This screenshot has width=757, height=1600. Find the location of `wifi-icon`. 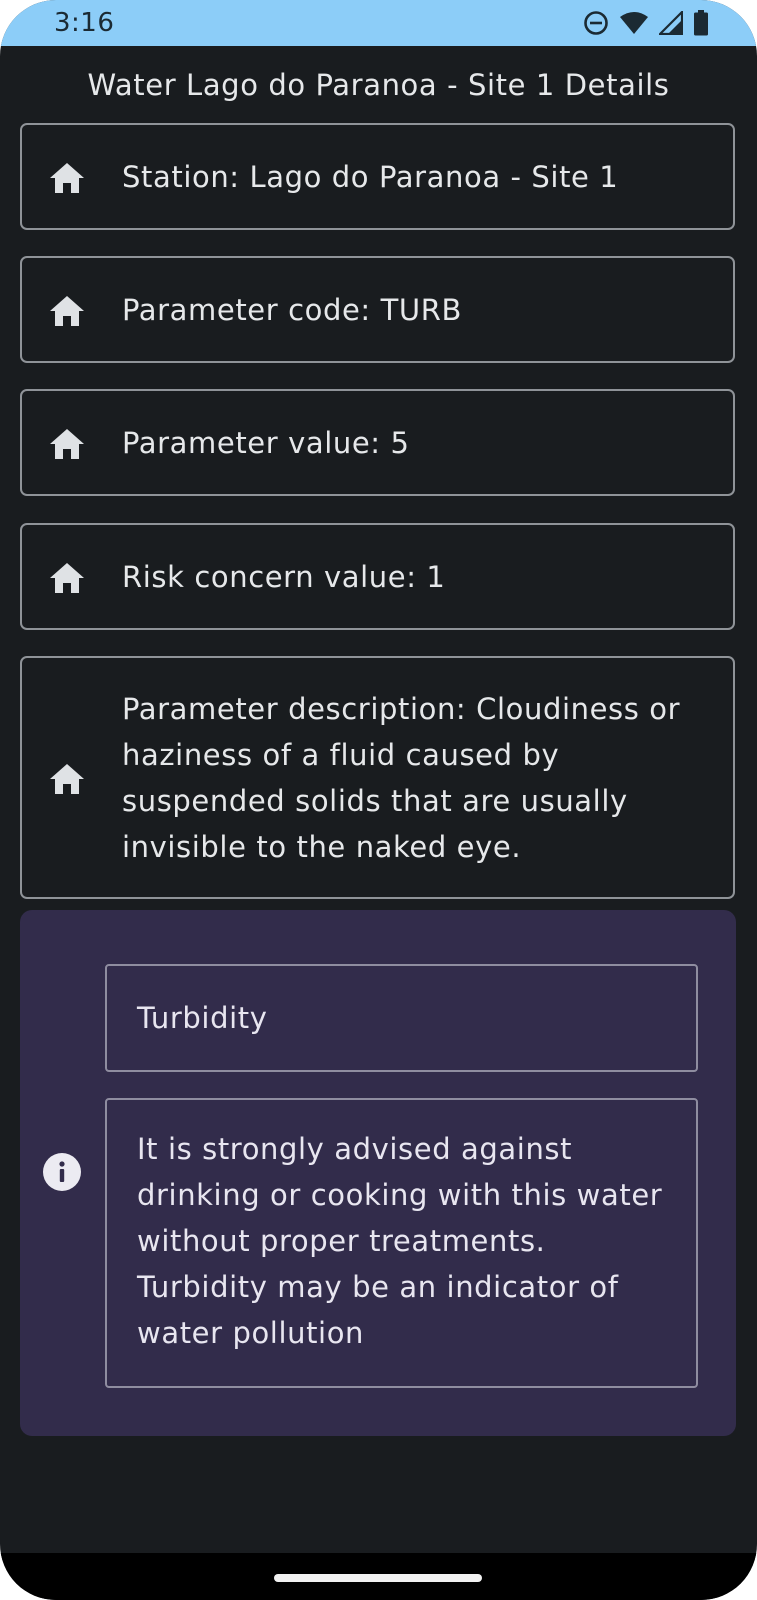

wifi-icon is located at coordinates (634, 25).